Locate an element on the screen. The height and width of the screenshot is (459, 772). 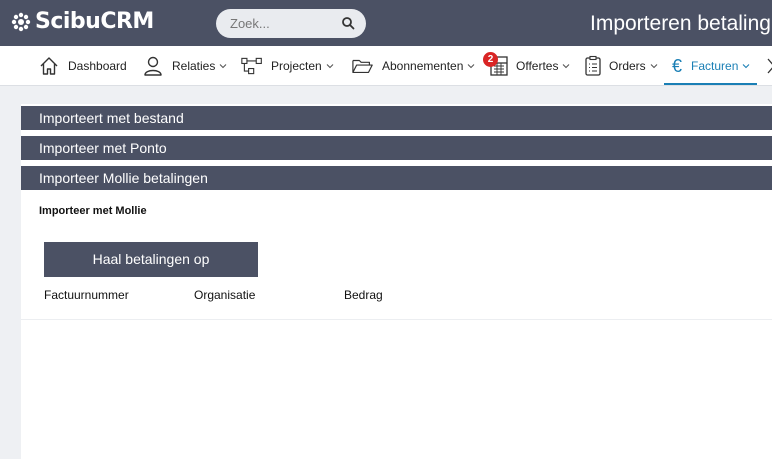
nav-item-orders: Orders is located at coordinates (621, 65).